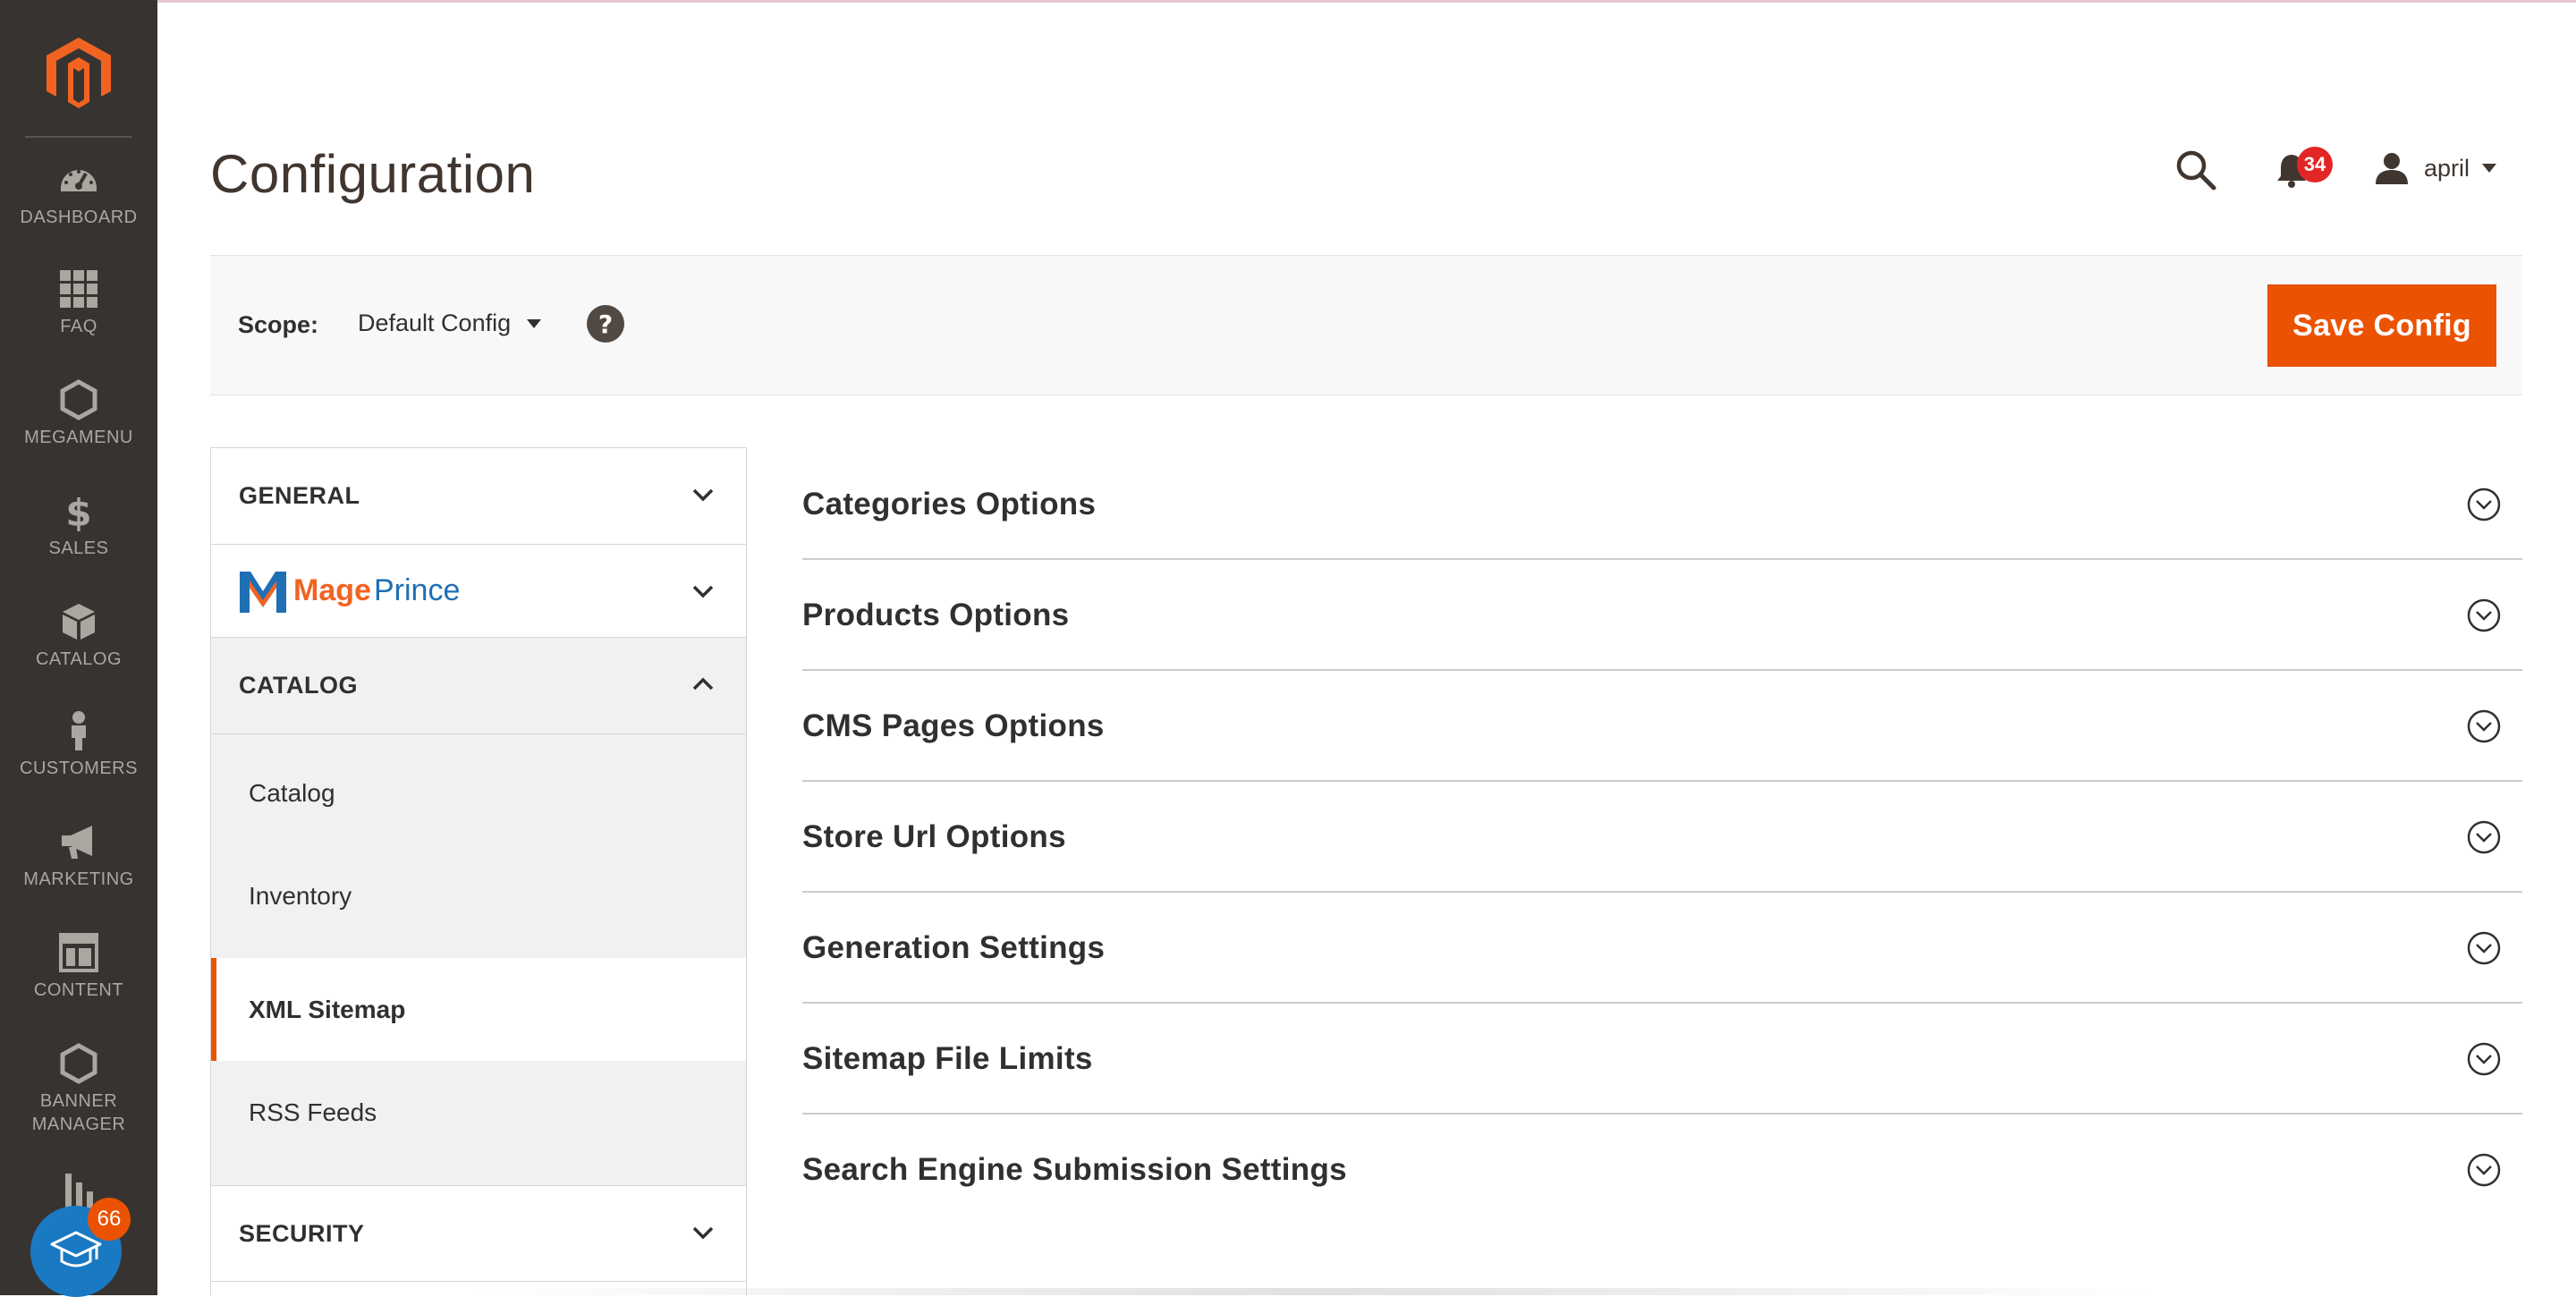  I want to click on nav-label: FAQ, so click(78, 326).